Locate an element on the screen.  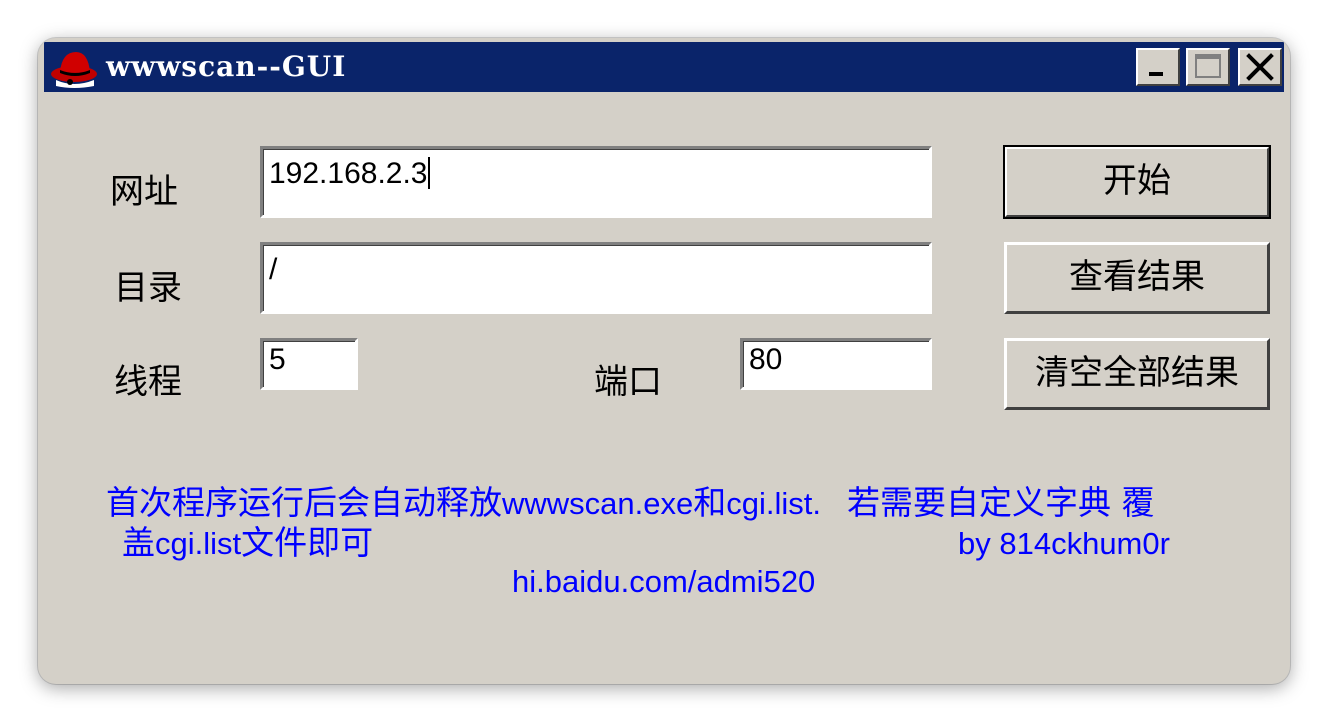
info-line-1-part-1: 首次程序运行后会自动释放 is located at coordinates (304, 502).